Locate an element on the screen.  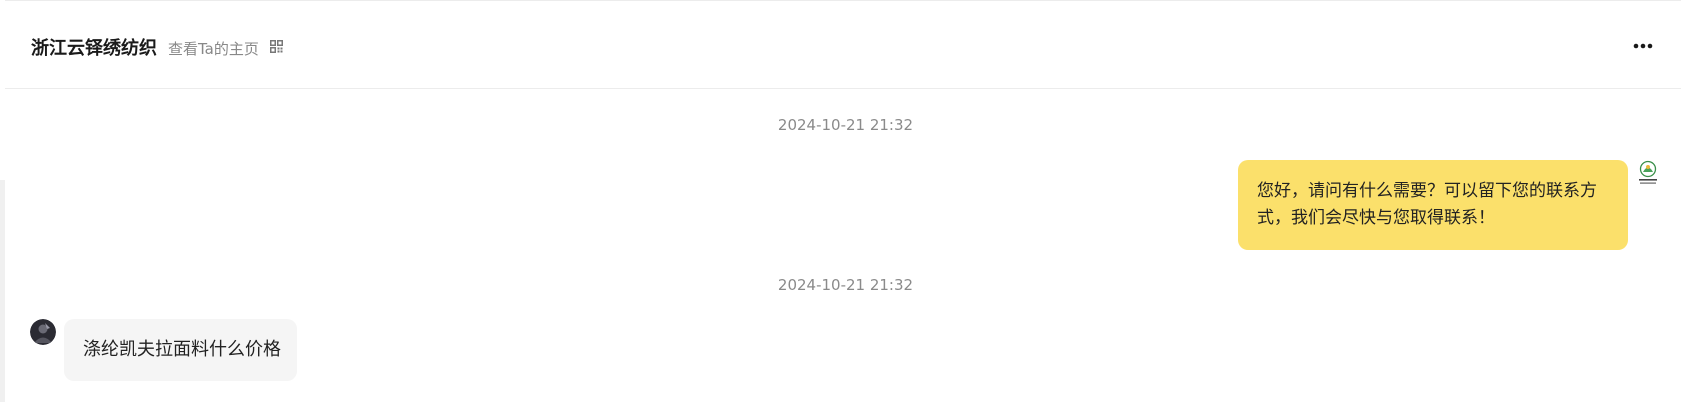
shop-name: 浙江云铎绣纺织 is located at coordinates (94, 47).